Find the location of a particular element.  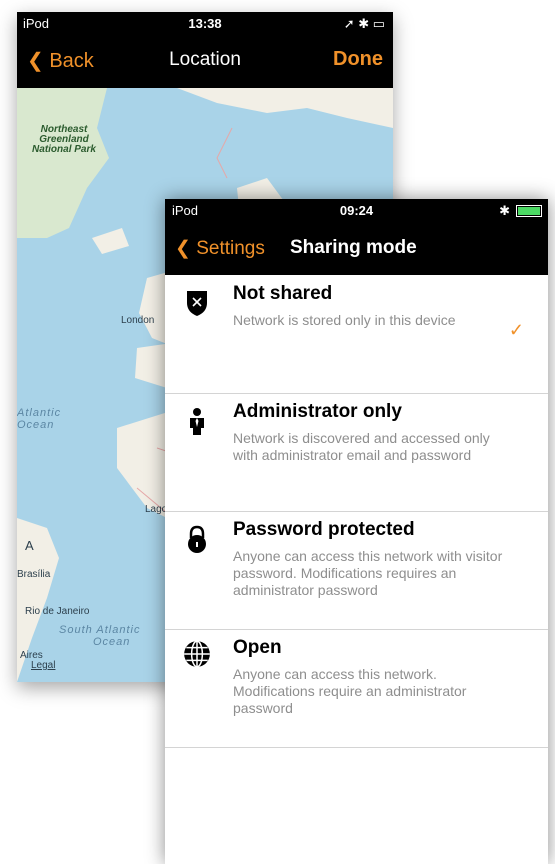

shield-x-icon is located at coordinates (197, 303).